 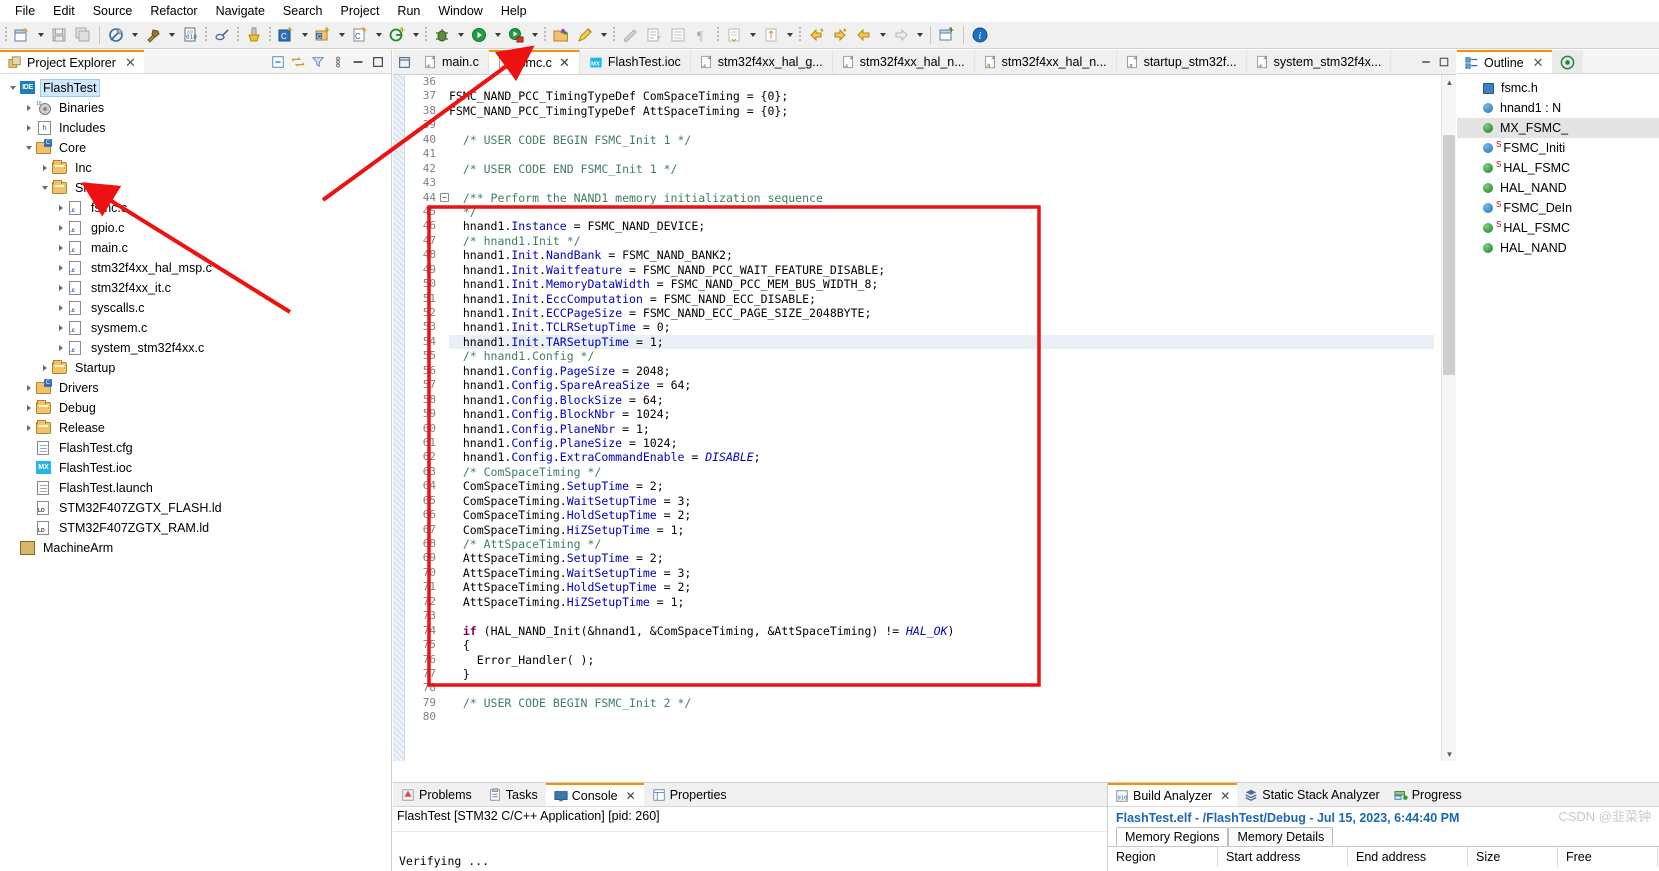 I want to click on debug-dropdown-icon, so click(x=460, y=35).